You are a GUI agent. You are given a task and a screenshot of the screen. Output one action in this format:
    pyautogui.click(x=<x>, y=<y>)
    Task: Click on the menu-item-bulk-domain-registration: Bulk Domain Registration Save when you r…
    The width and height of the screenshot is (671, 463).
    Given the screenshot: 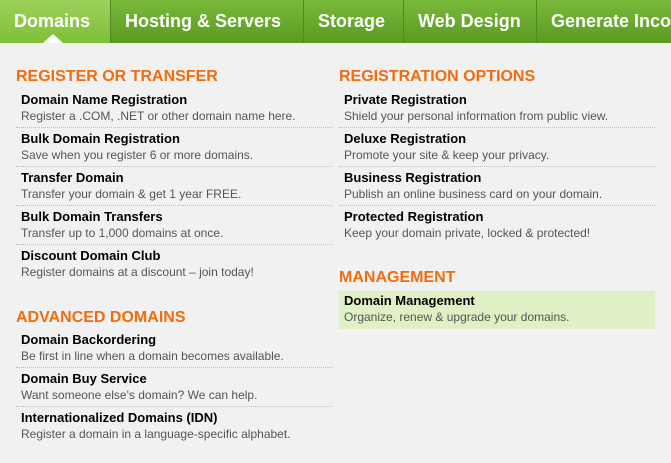 What is the action you would take?
    pyautogui.click(x=174, y=148)
    